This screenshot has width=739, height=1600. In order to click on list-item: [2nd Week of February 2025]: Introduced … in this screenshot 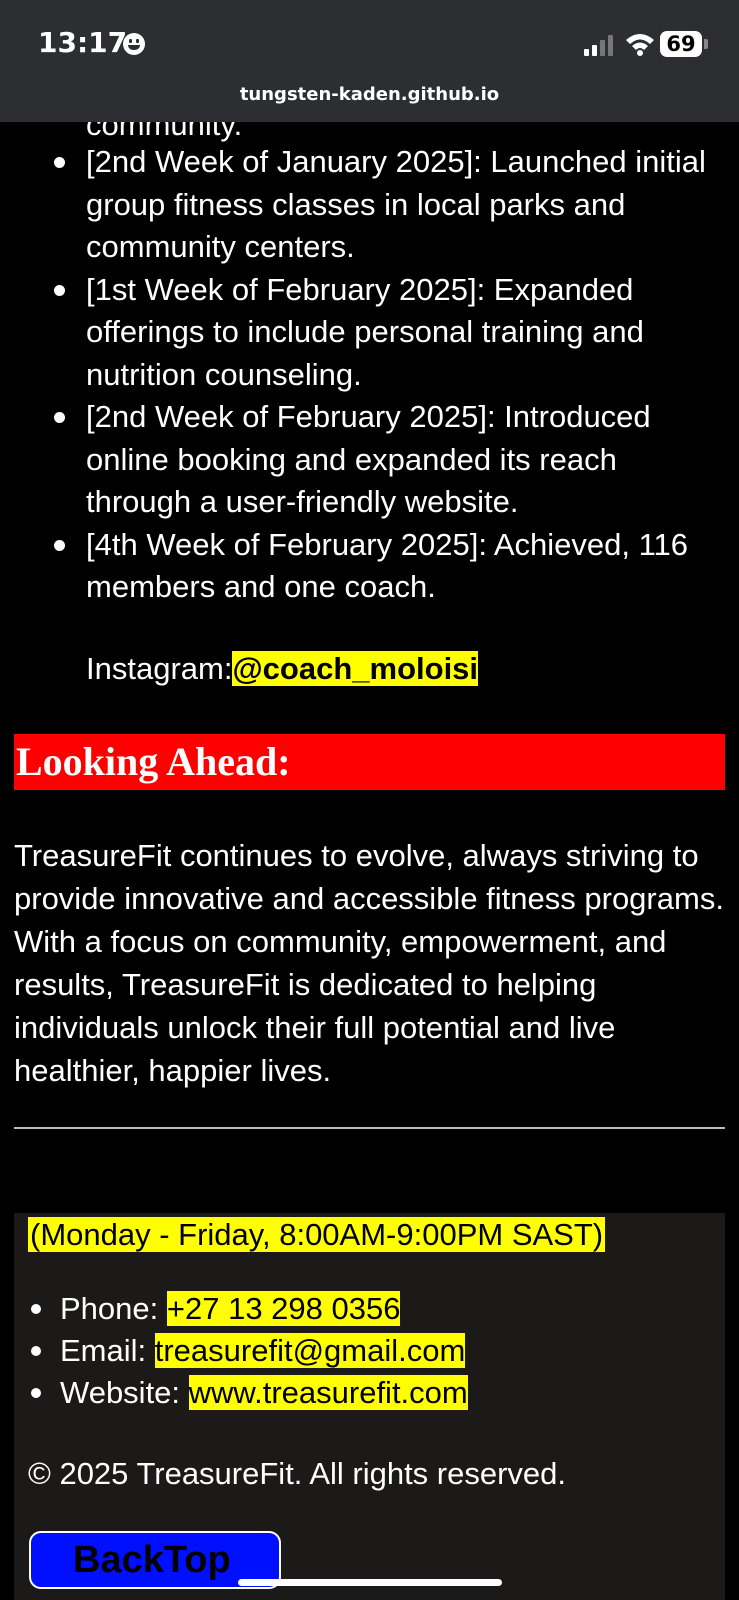, I will do `click(385, 460)`.